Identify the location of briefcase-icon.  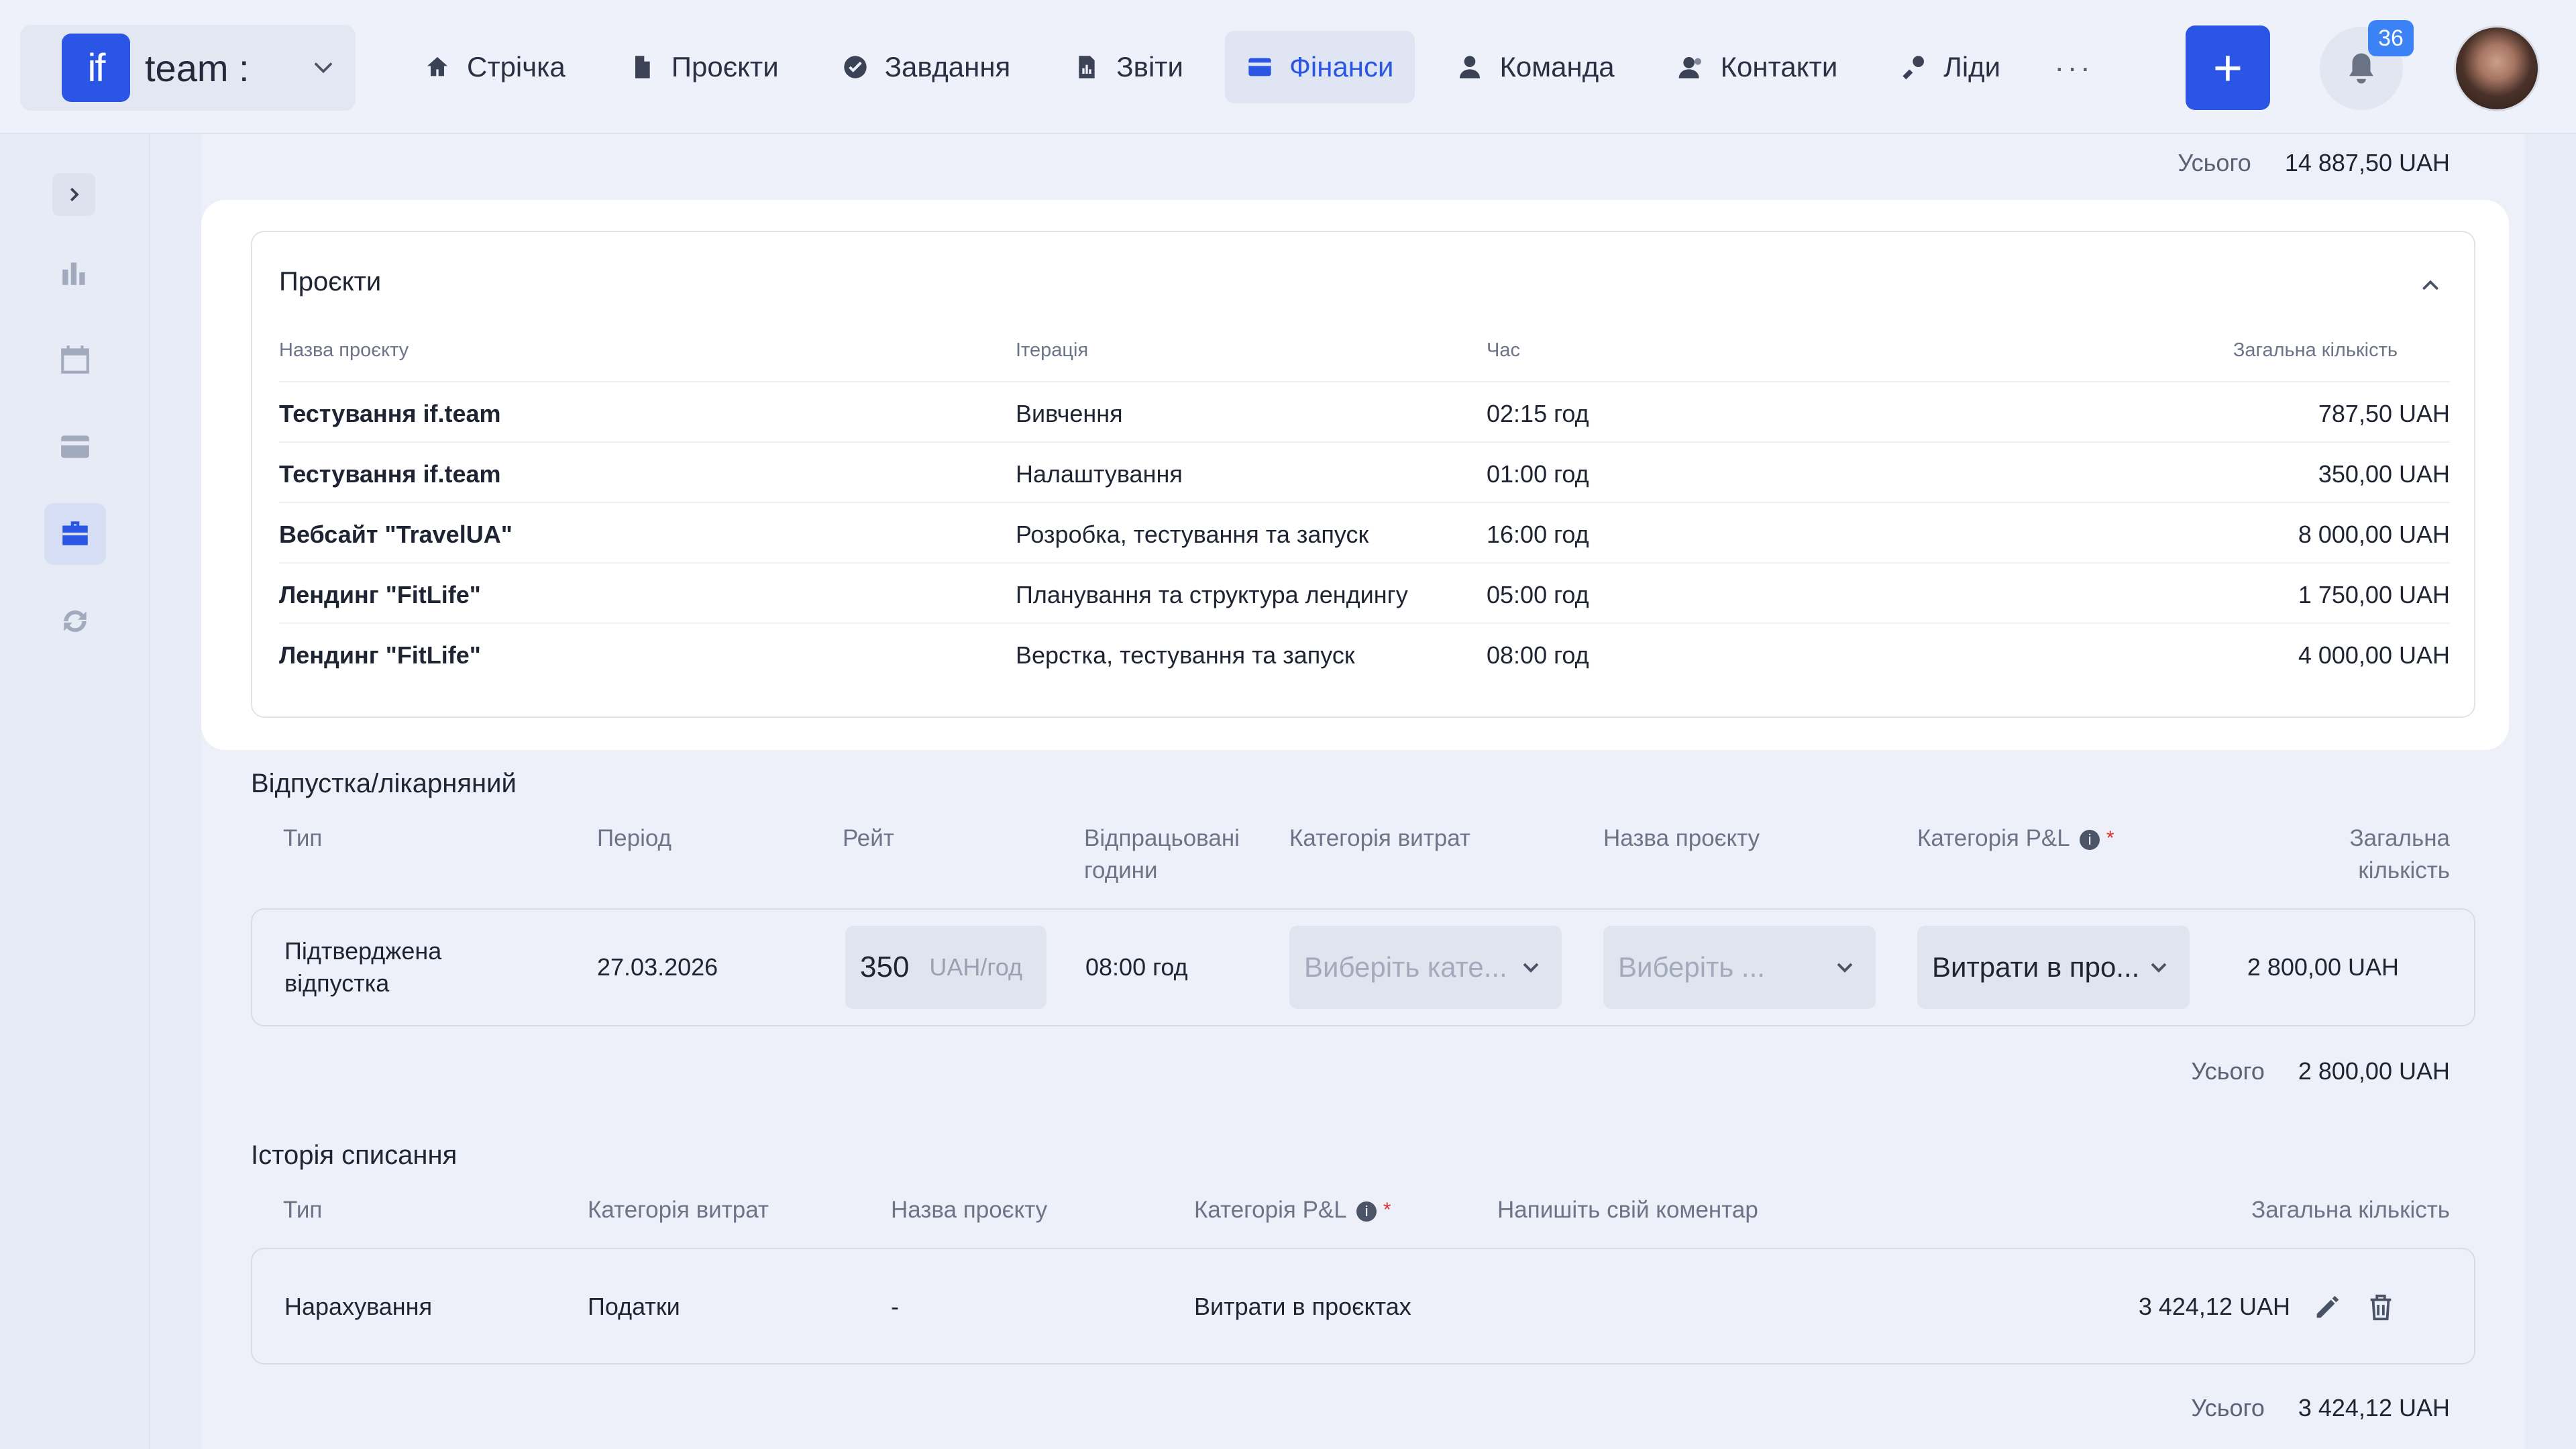
(75, 533).